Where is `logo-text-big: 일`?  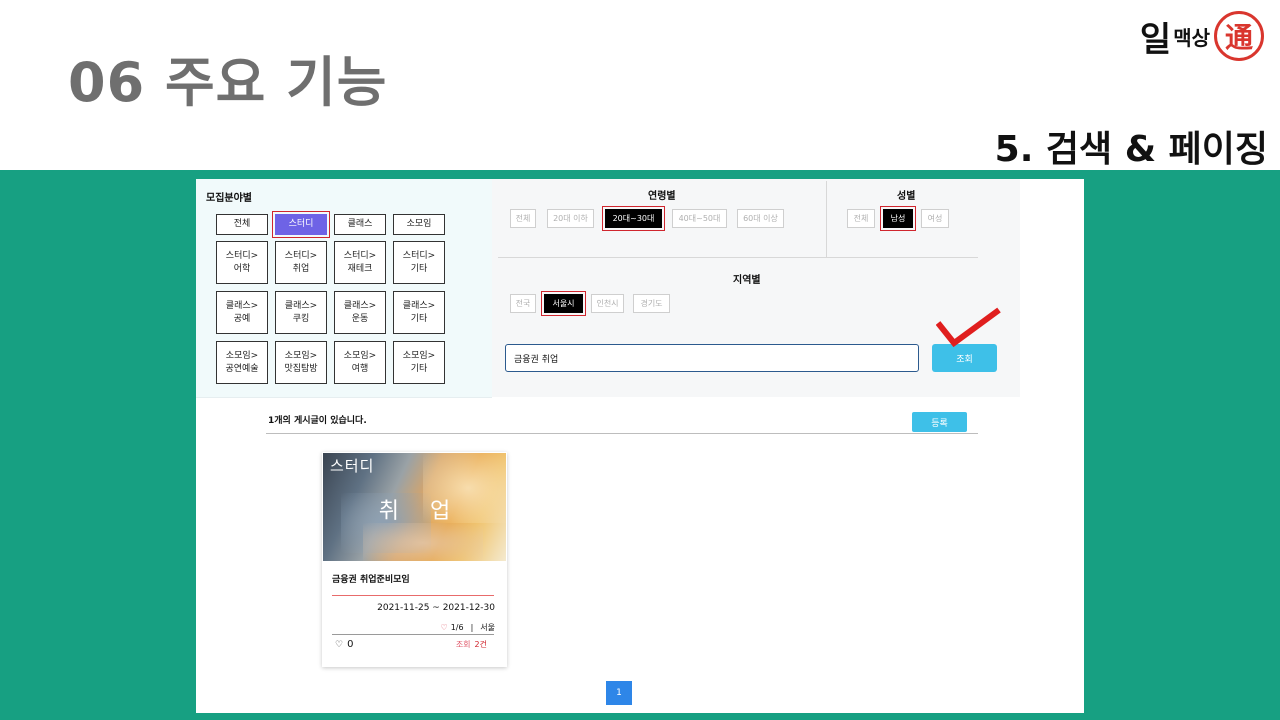 logo-text-big: 일 is located at coordinates (1155, 39).